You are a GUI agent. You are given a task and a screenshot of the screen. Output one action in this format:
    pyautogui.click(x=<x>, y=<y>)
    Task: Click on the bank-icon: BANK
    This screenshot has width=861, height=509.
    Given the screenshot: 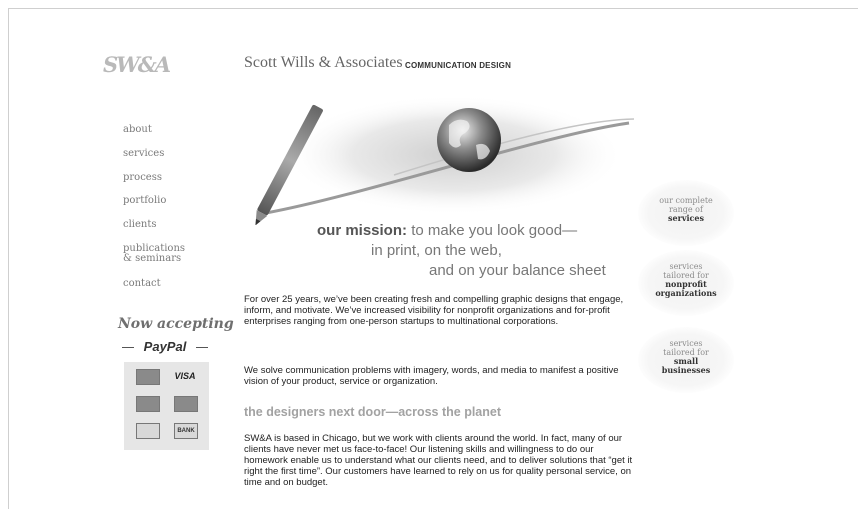 What is the action you would take?
    pyautogui.click(x=186, y=431)
    